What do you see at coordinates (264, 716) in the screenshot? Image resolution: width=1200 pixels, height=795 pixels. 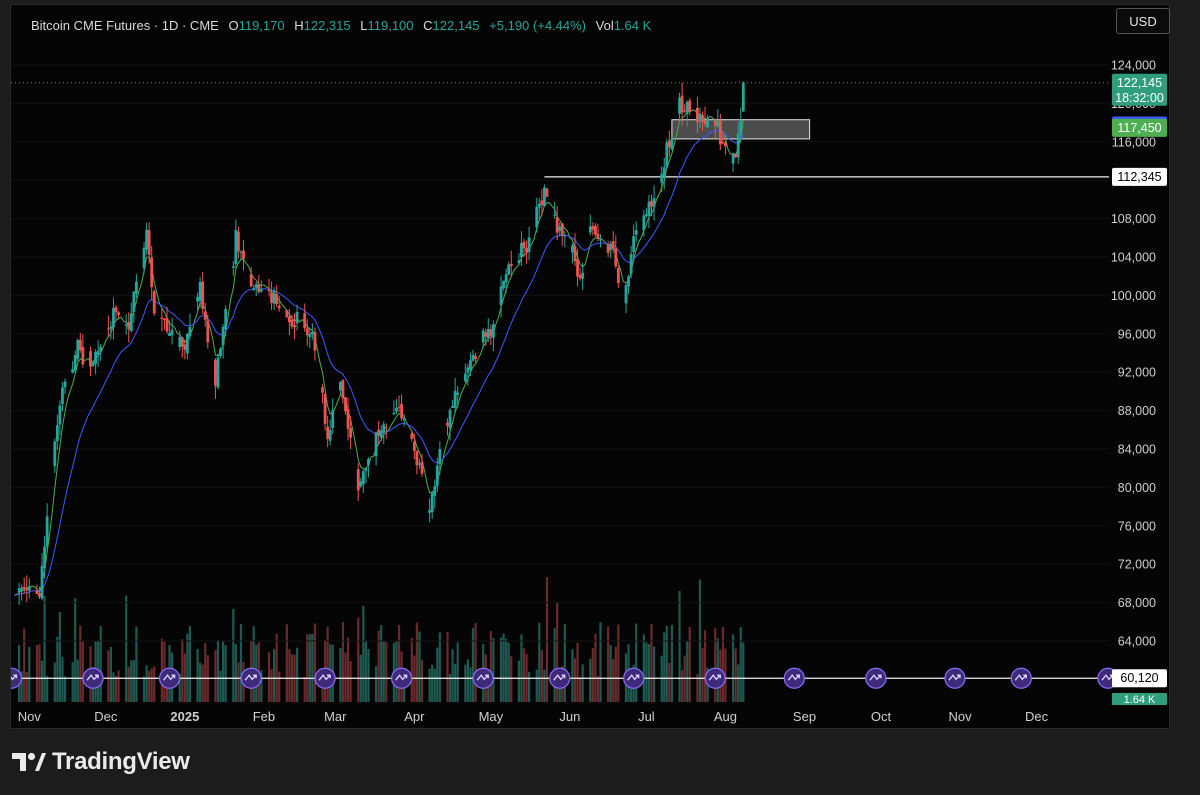 I see `x-tick-label: Feb` at bounding box center [264, 716].